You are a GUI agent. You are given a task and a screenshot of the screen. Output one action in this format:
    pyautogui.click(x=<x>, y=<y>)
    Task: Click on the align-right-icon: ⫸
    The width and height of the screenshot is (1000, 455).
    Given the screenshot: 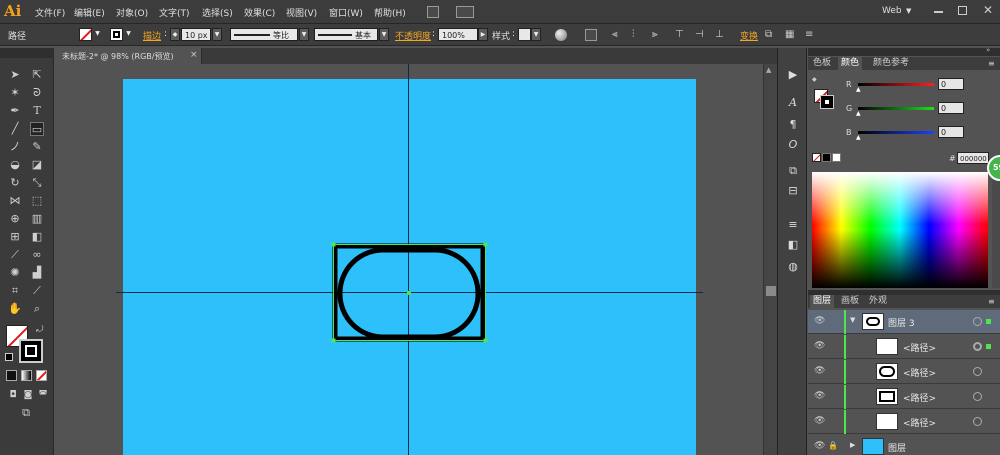 What is the action you would take?
    pyautogui.click(x=658, y=35)
    